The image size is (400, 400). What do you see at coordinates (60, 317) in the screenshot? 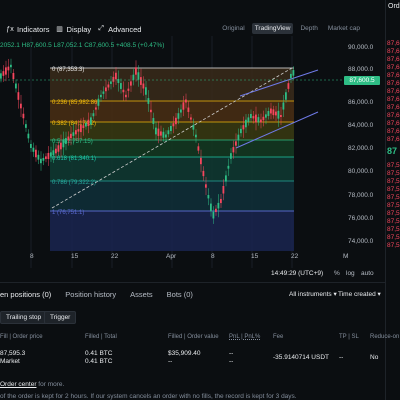
I see `trigger-filter: Trigger` at bounding box center [60, 317].